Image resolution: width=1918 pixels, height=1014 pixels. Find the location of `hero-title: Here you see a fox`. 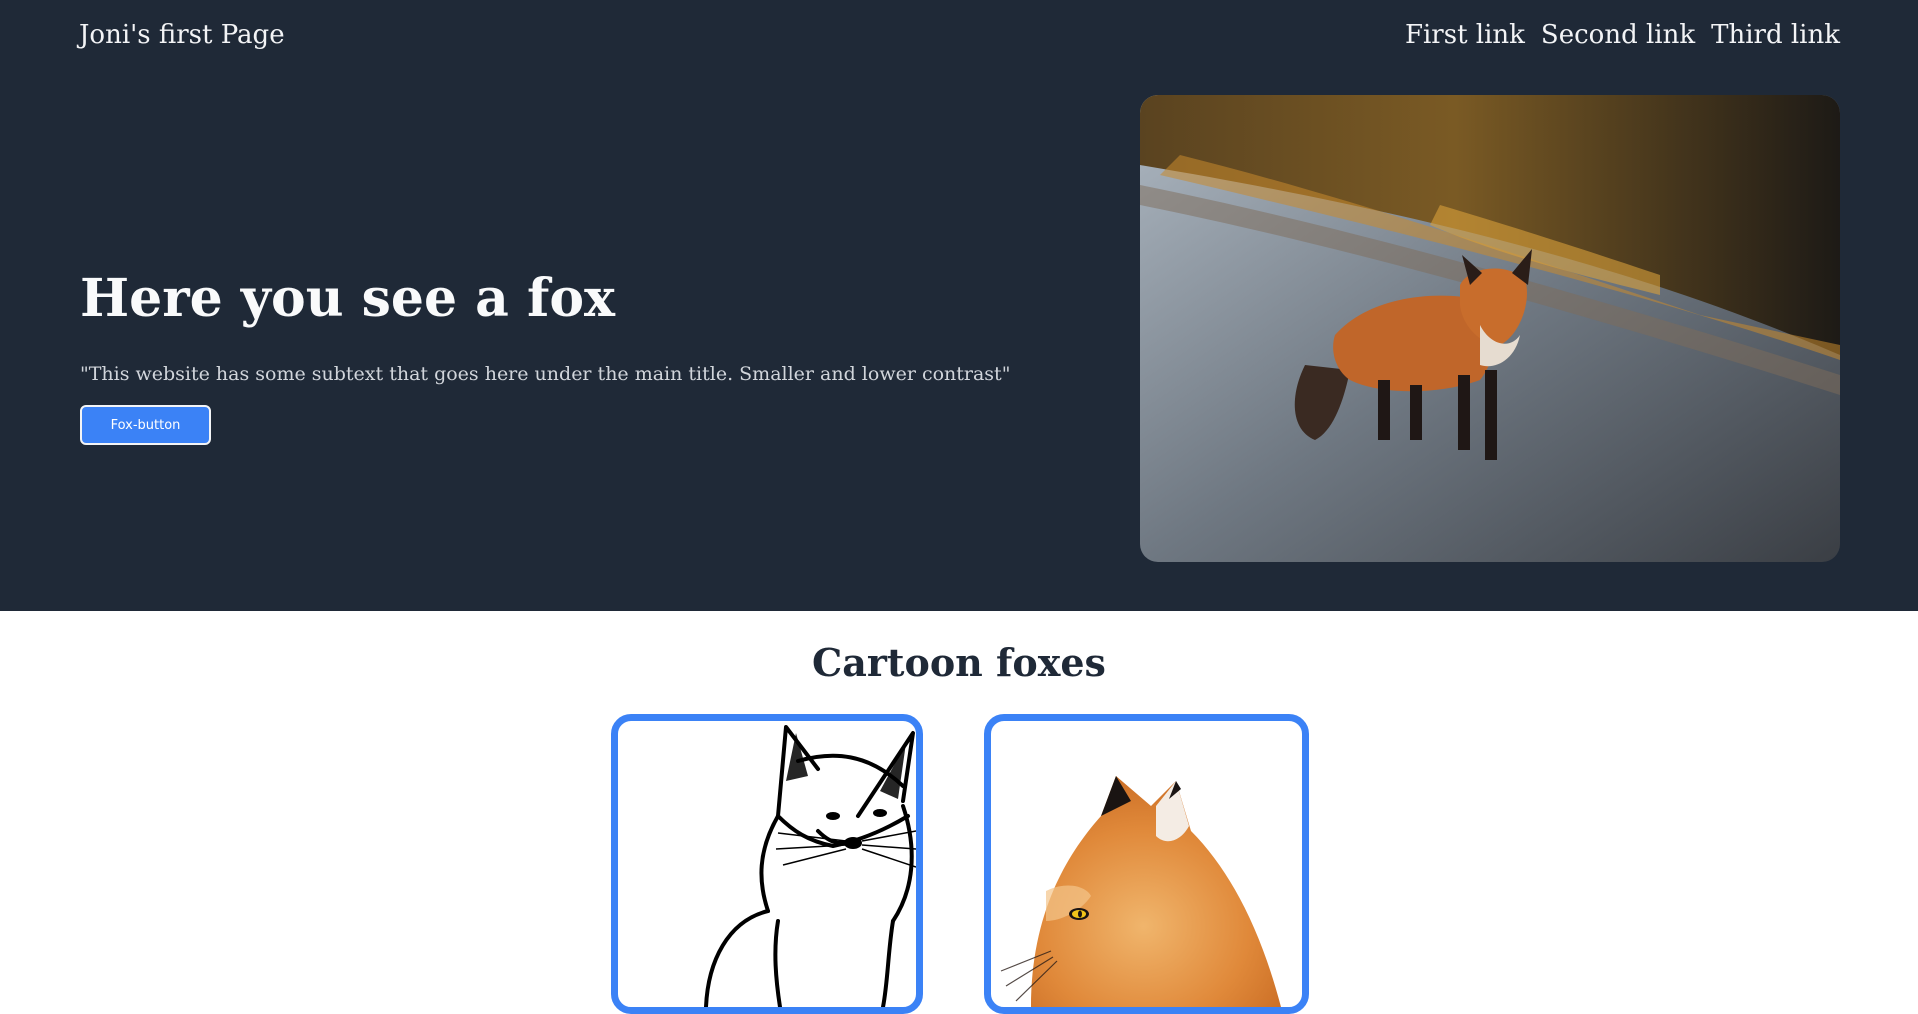

hero-title: Here you see a fox is located at coordinates (348, 298).